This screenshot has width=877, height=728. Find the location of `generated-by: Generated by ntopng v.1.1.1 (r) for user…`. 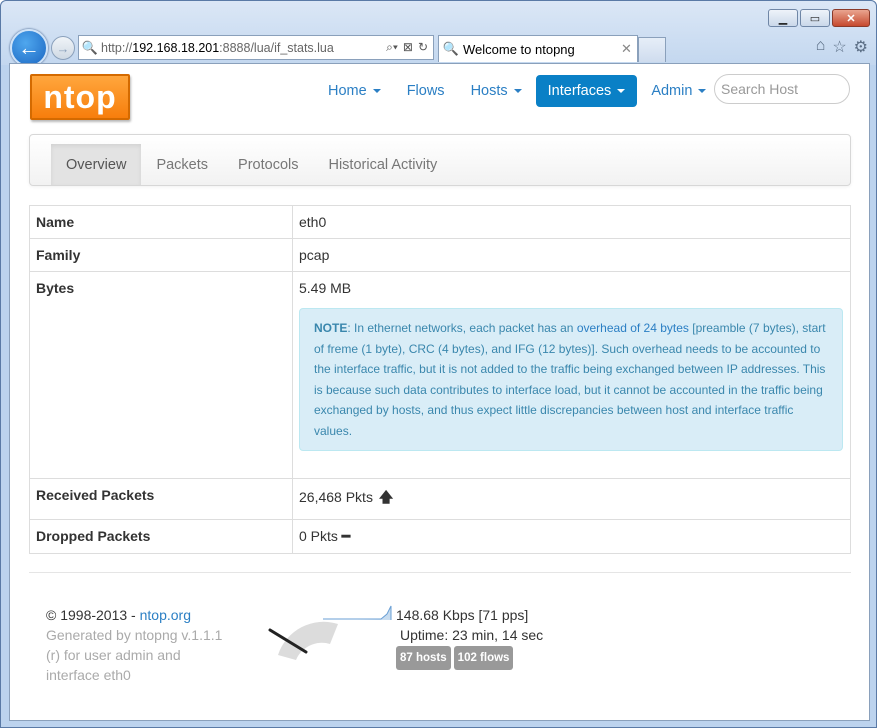

generated-by: Generated by ntopng v.1.1.1 (r) for user… is located at coordinates (134, 655).